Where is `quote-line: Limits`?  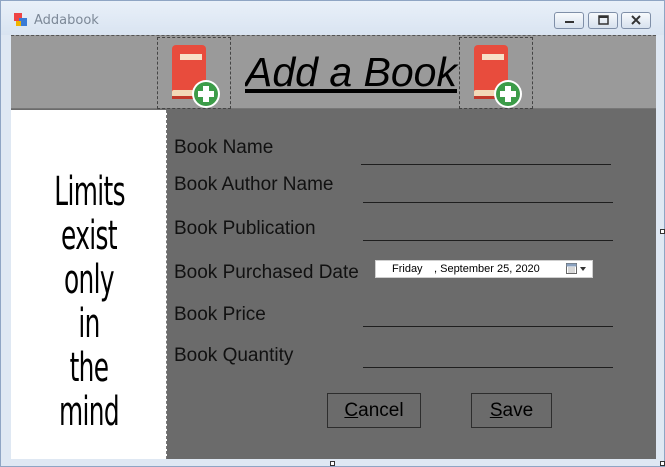 quote-line: Limits is located at coordinates (89, 192).